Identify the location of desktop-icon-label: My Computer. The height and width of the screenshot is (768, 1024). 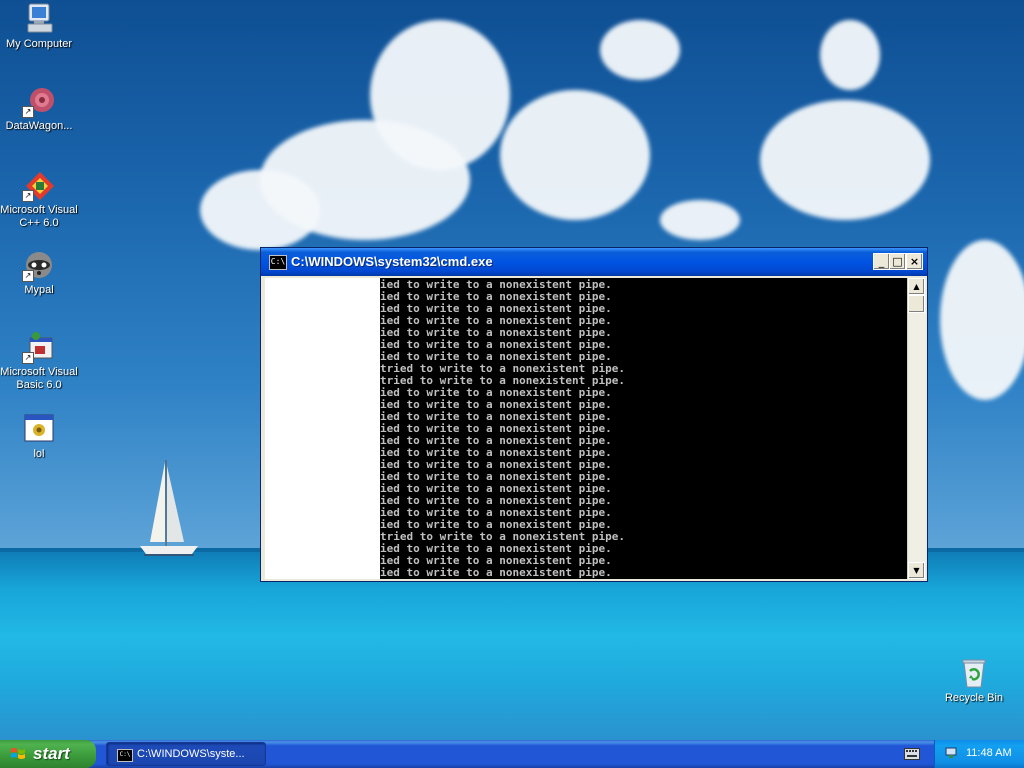
(39, 44).